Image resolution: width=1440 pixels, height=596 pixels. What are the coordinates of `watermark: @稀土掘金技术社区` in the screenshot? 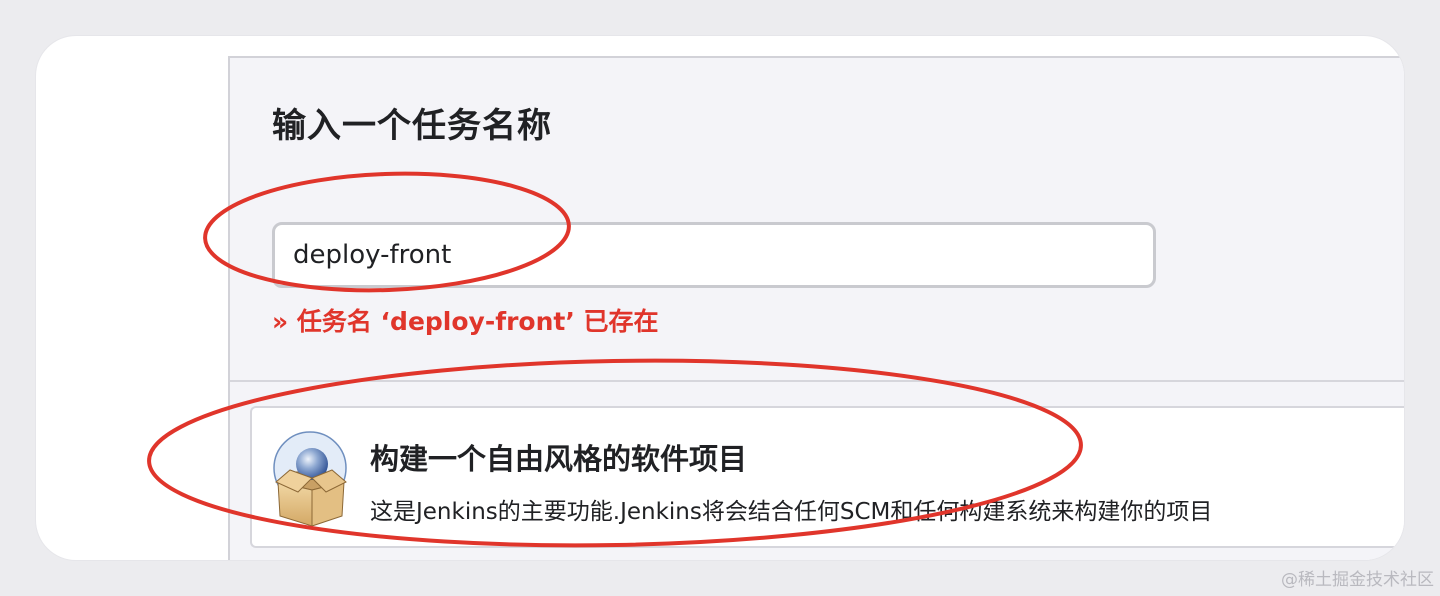 It's located at (1357, 580).